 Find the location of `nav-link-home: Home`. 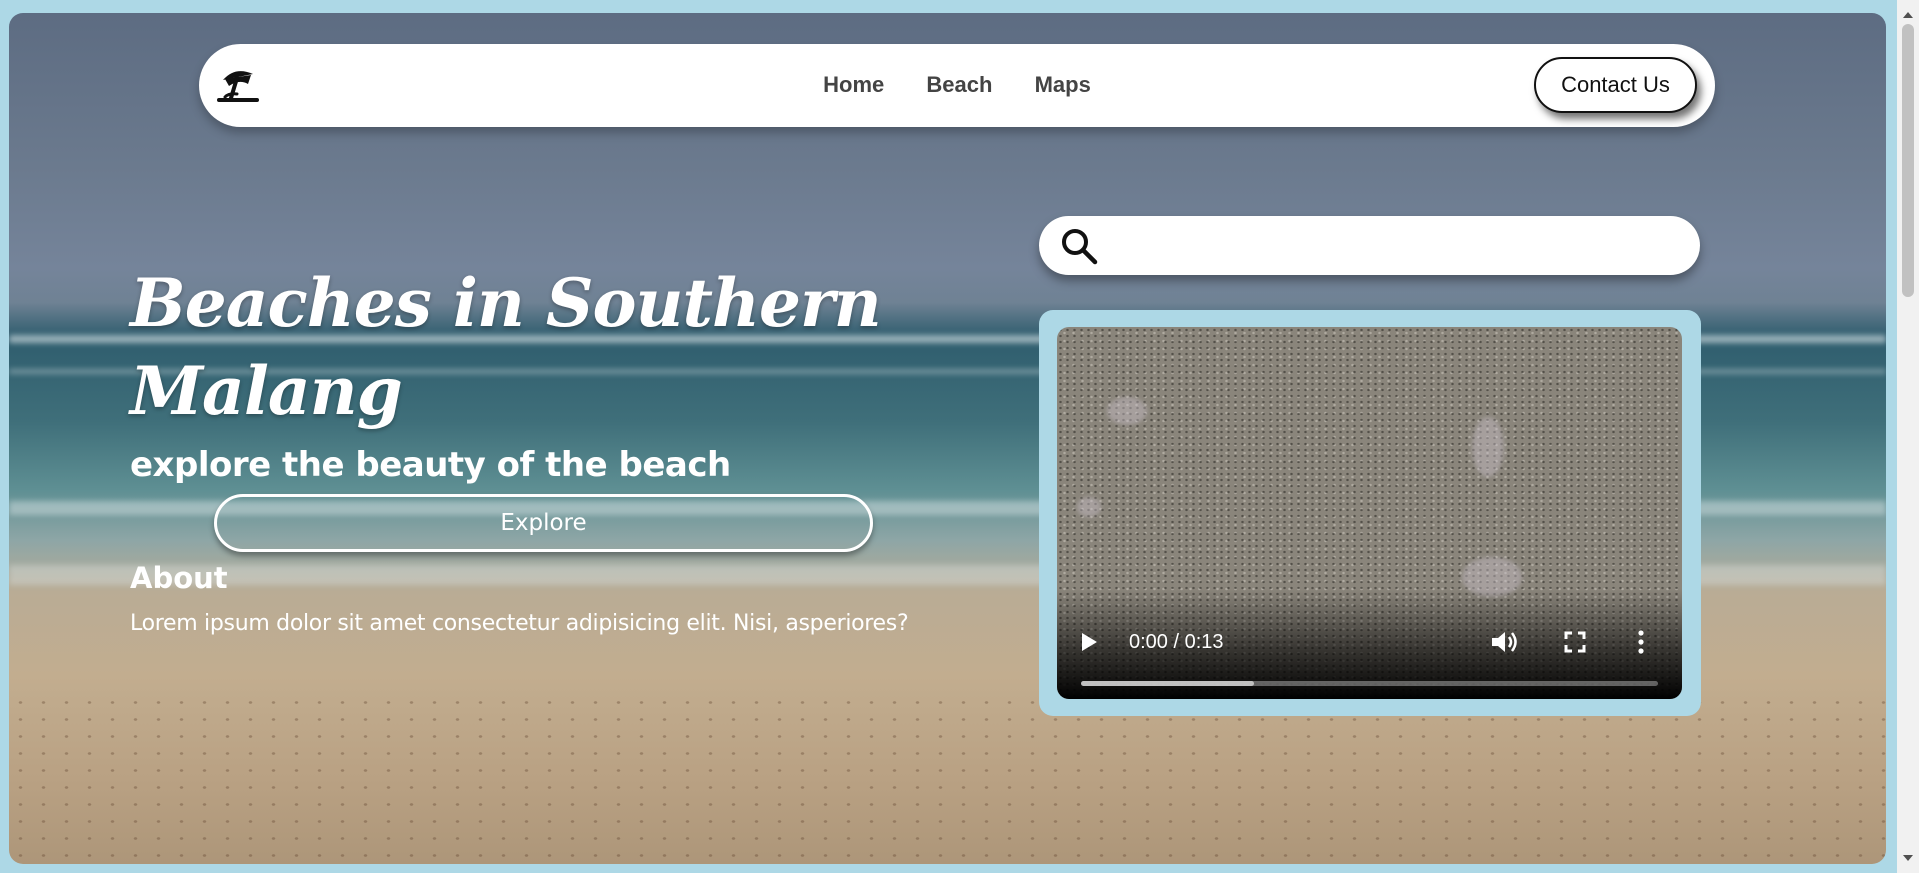

nav-link-home: Home is located at coordinates (853, 84).